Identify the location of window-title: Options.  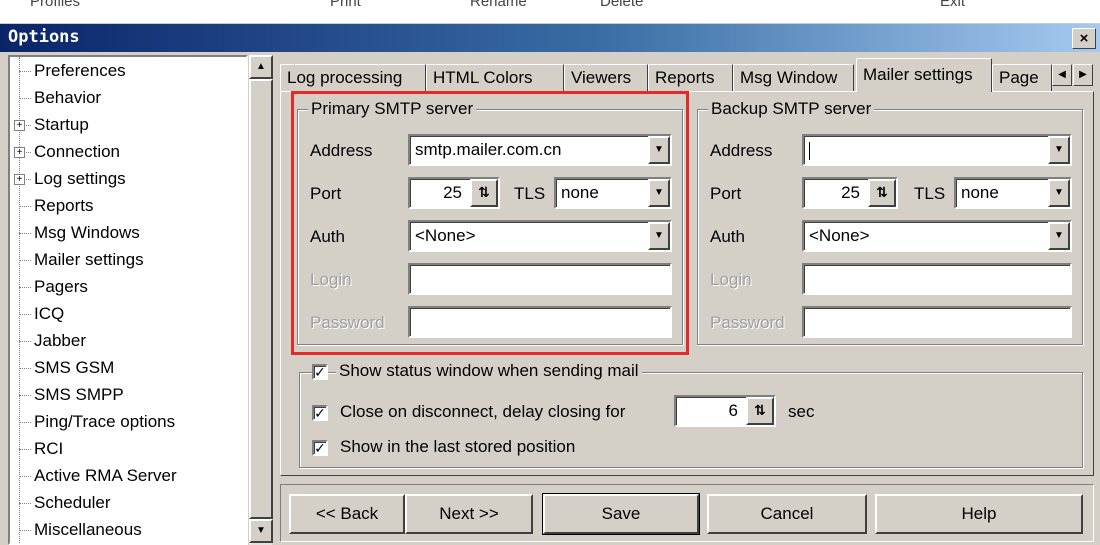
(44, 37).